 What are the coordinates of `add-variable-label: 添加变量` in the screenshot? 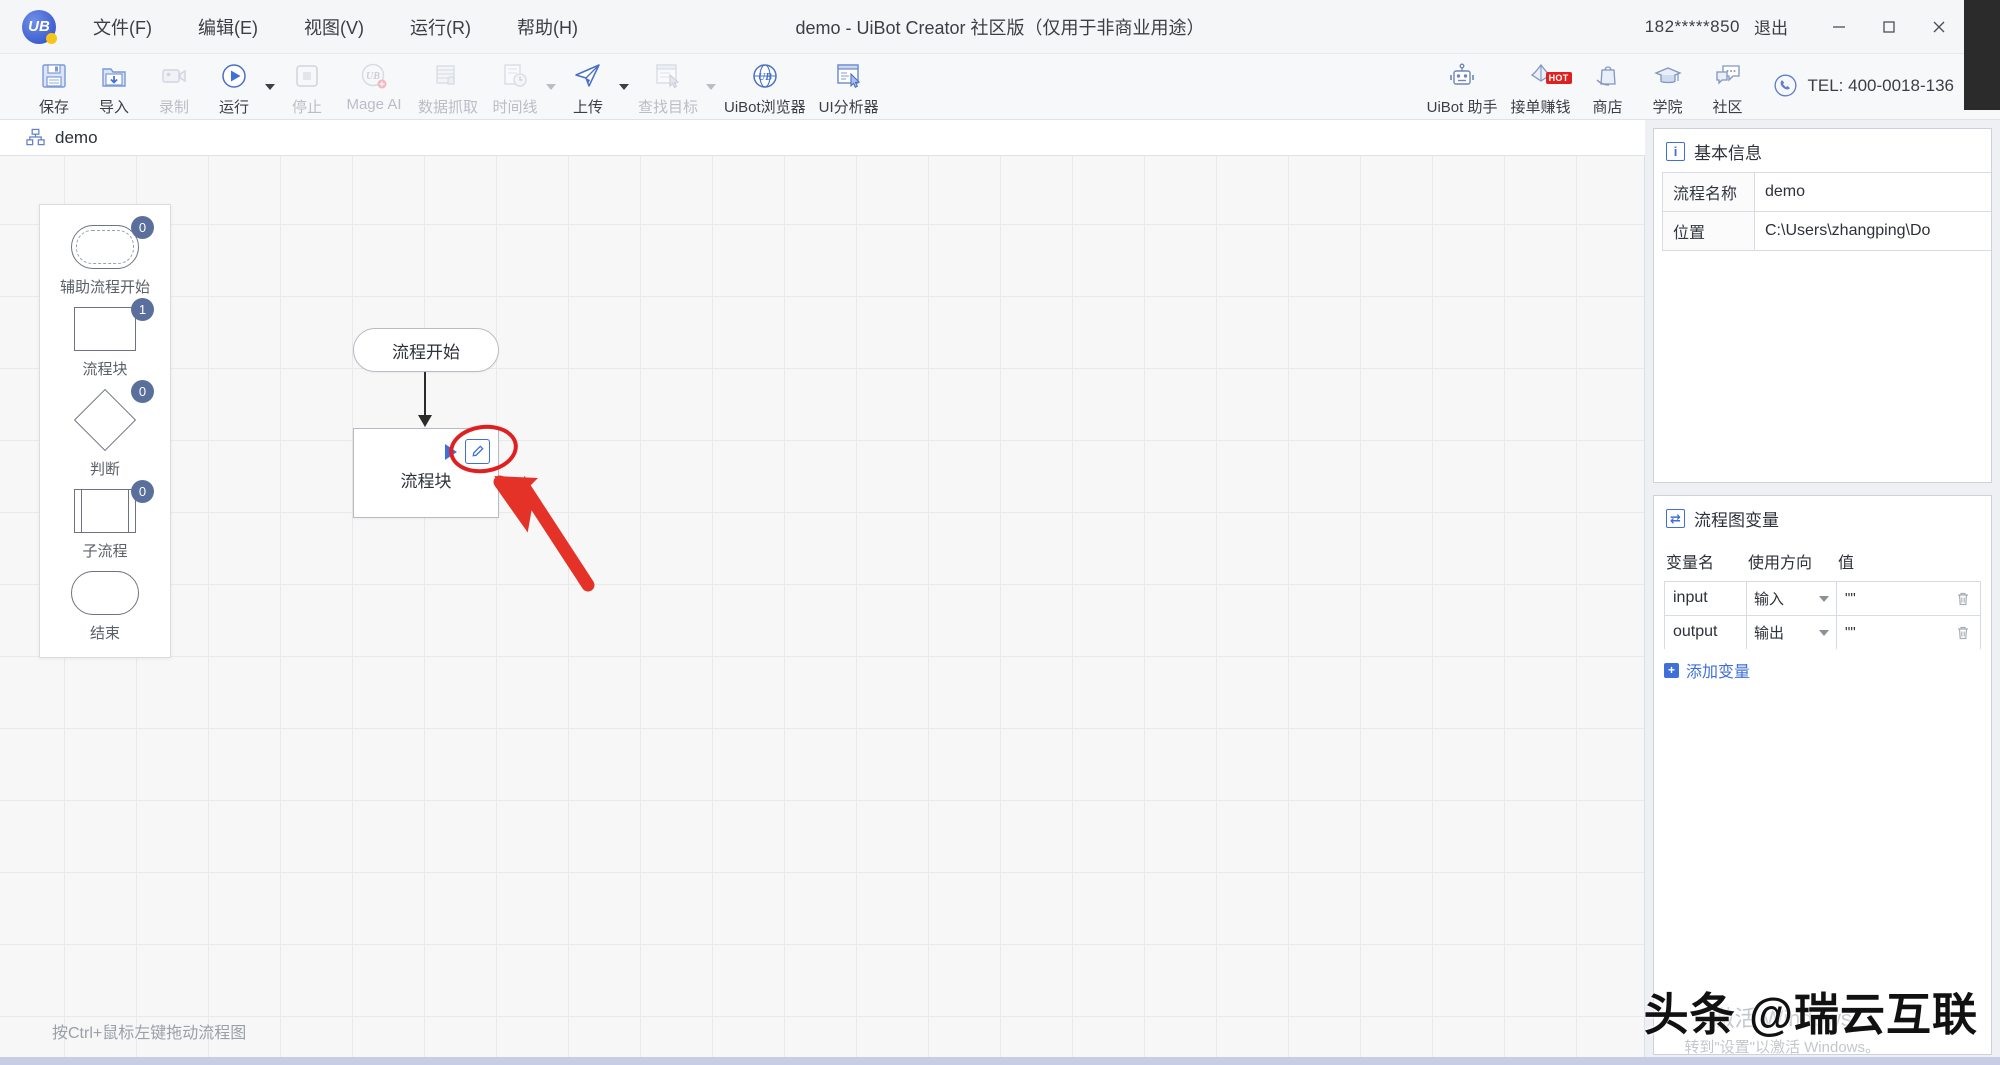 It's located at (1718, 672).